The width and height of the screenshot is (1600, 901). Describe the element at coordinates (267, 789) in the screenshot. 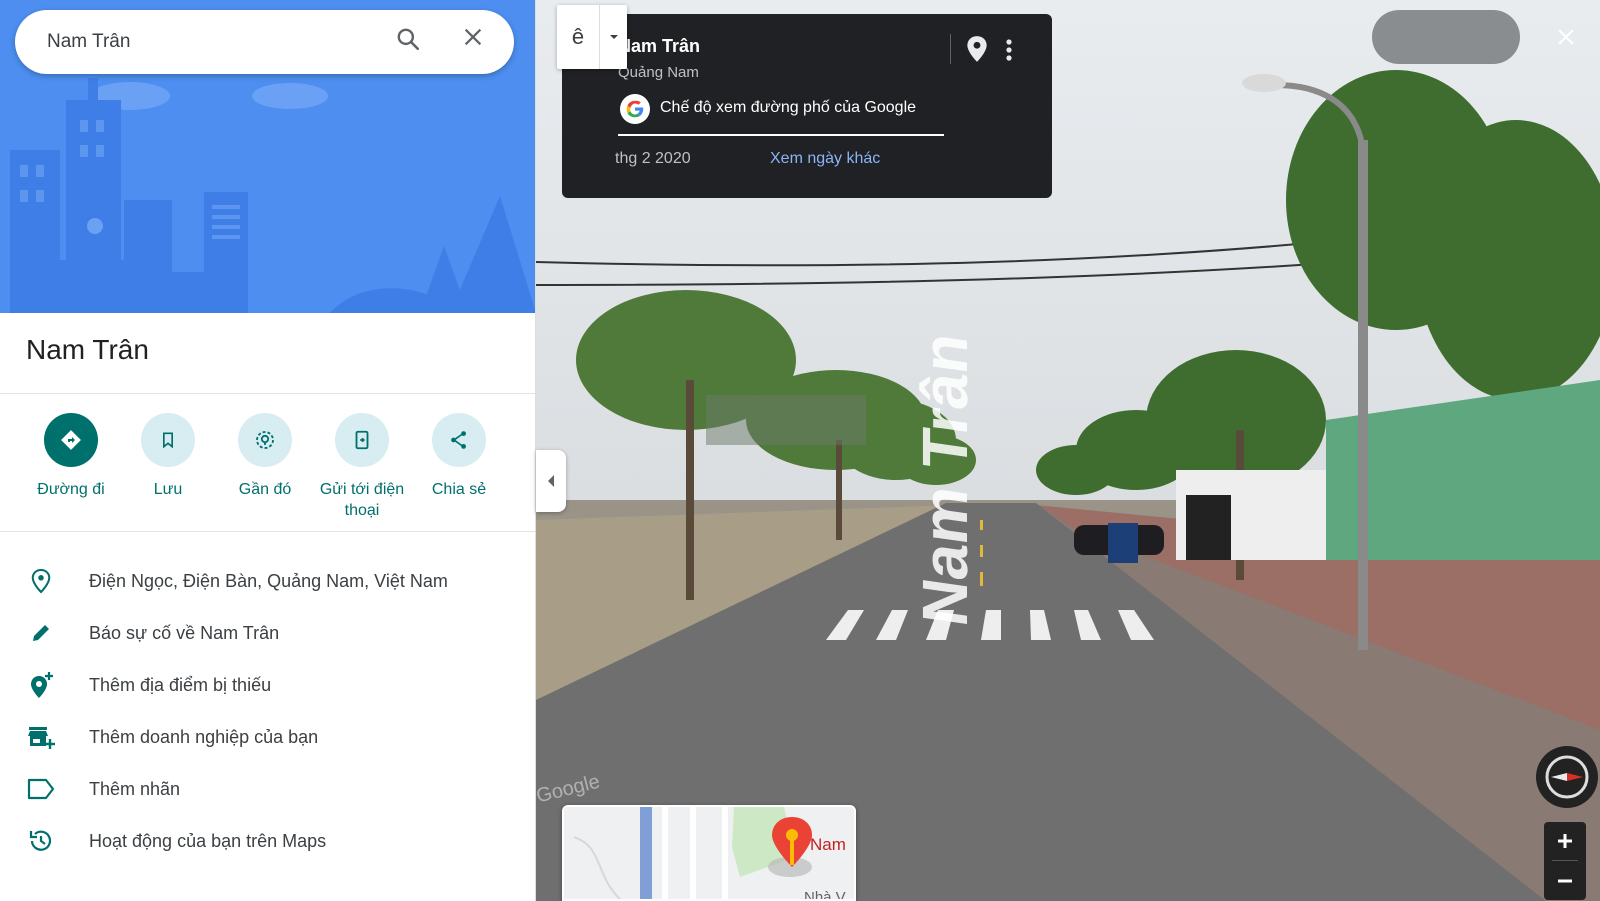

I see `add-label-row: Thêm nhãn` at that location.